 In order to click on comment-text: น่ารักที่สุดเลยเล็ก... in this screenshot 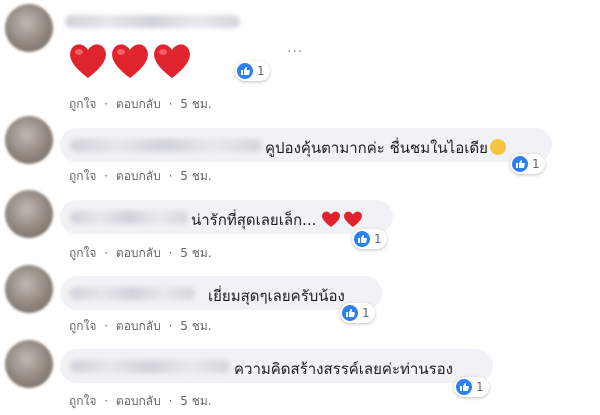, I will do `click(254, 220)`.